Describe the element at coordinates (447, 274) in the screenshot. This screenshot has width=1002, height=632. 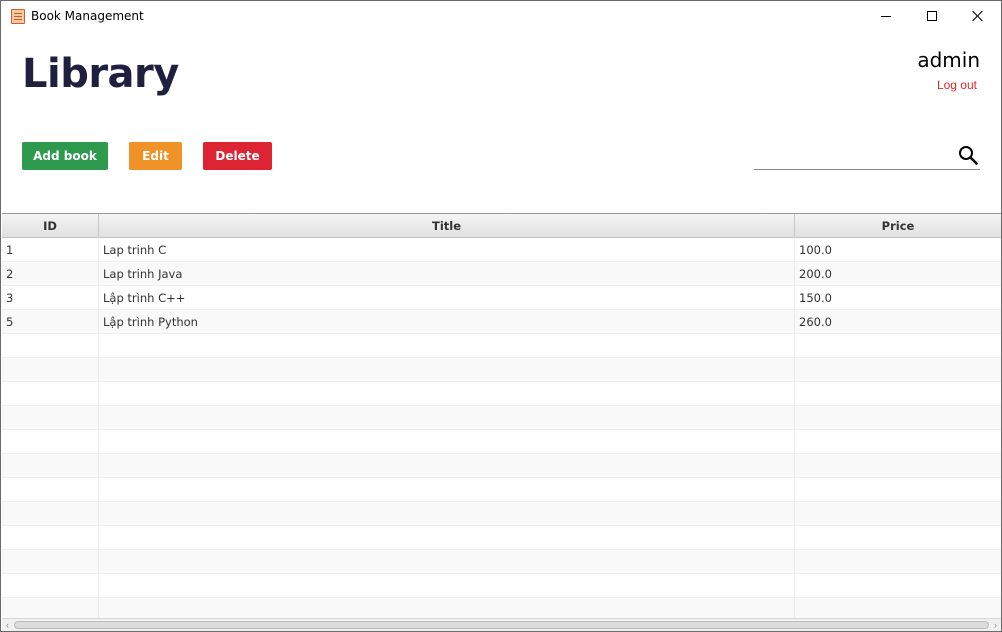
I see `title-cell: Lap trinh Java` at that location.